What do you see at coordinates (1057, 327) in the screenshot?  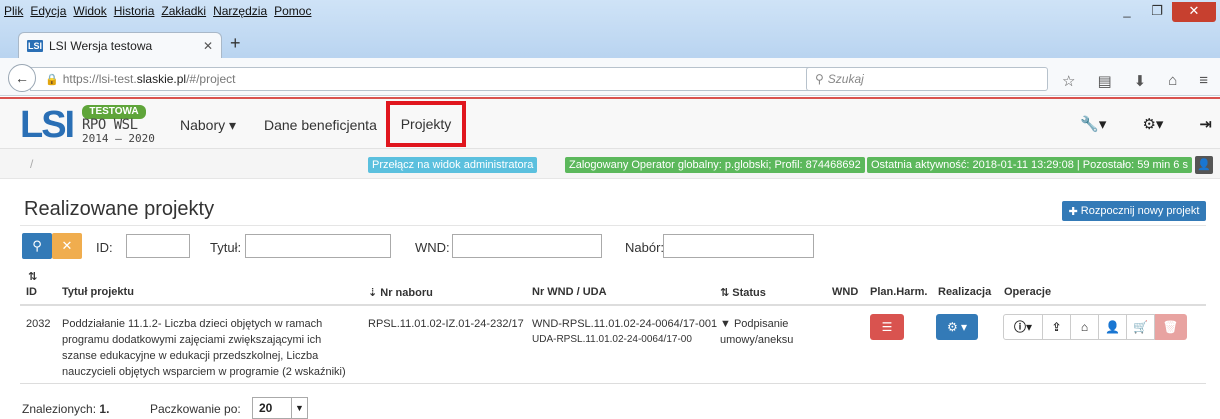 I see `send-icon: ⇪` at bounding box center [1057, 327].